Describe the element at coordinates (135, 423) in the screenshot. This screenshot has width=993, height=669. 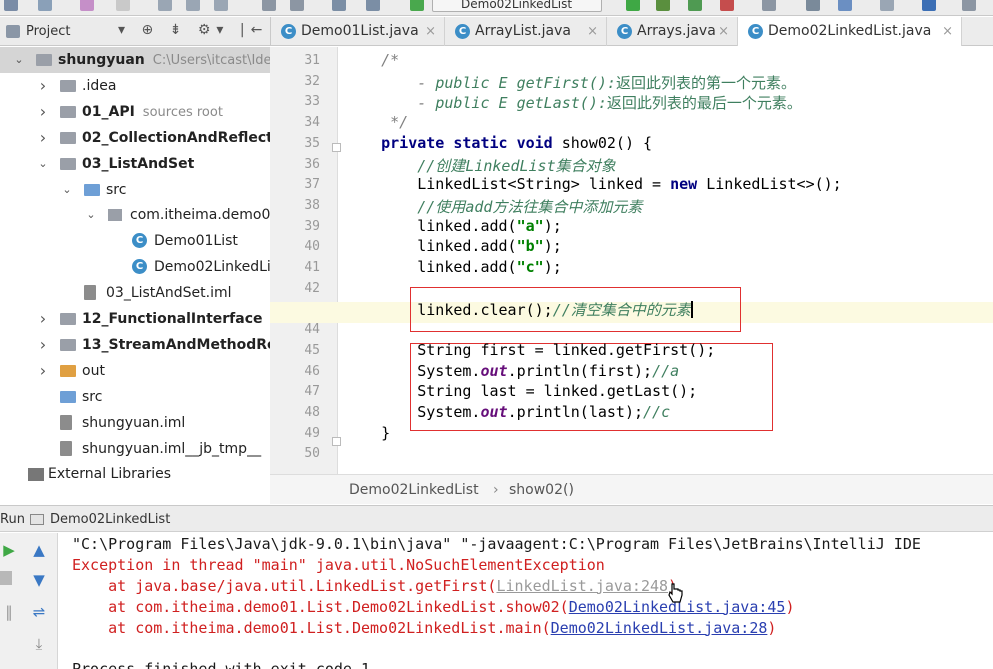
I see `tree-item: shungyuan.iml` at that location.